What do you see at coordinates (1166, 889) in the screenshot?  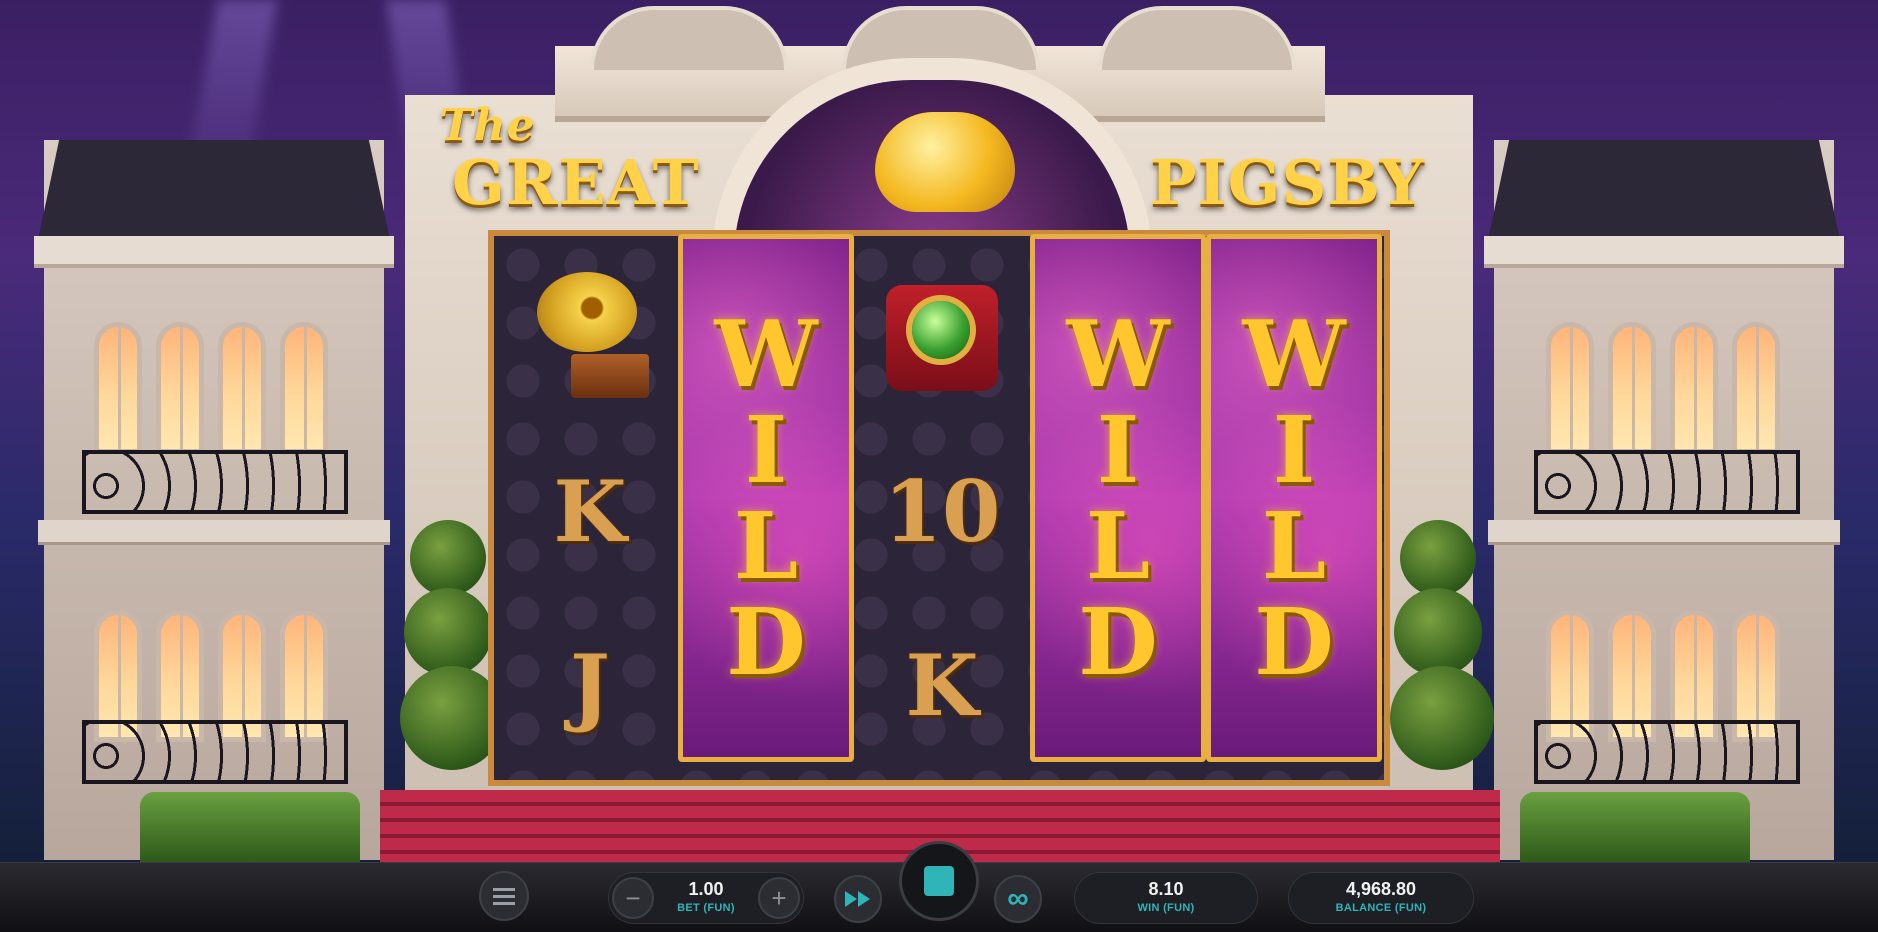 I see `win-value: 8.10` at bounding box center [1166, 889].